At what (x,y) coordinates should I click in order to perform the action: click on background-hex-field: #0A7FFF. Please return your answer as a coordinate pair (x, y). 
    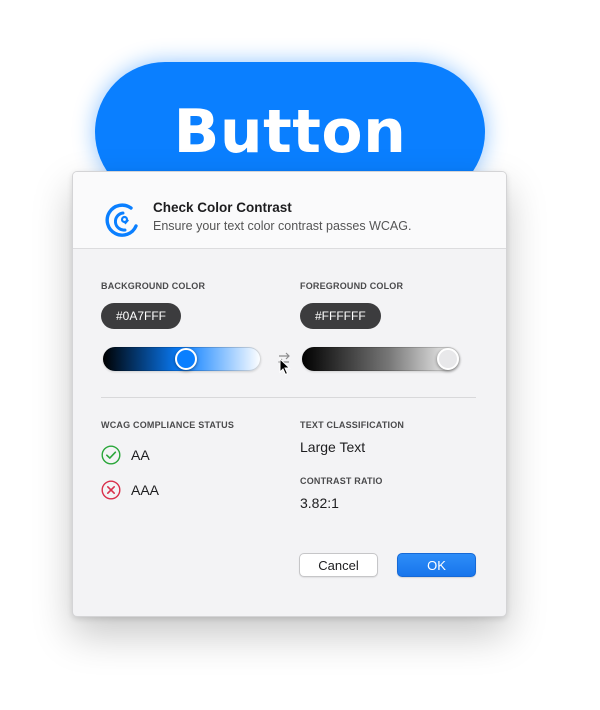
    Looking at the image, I should click on (141, 316).